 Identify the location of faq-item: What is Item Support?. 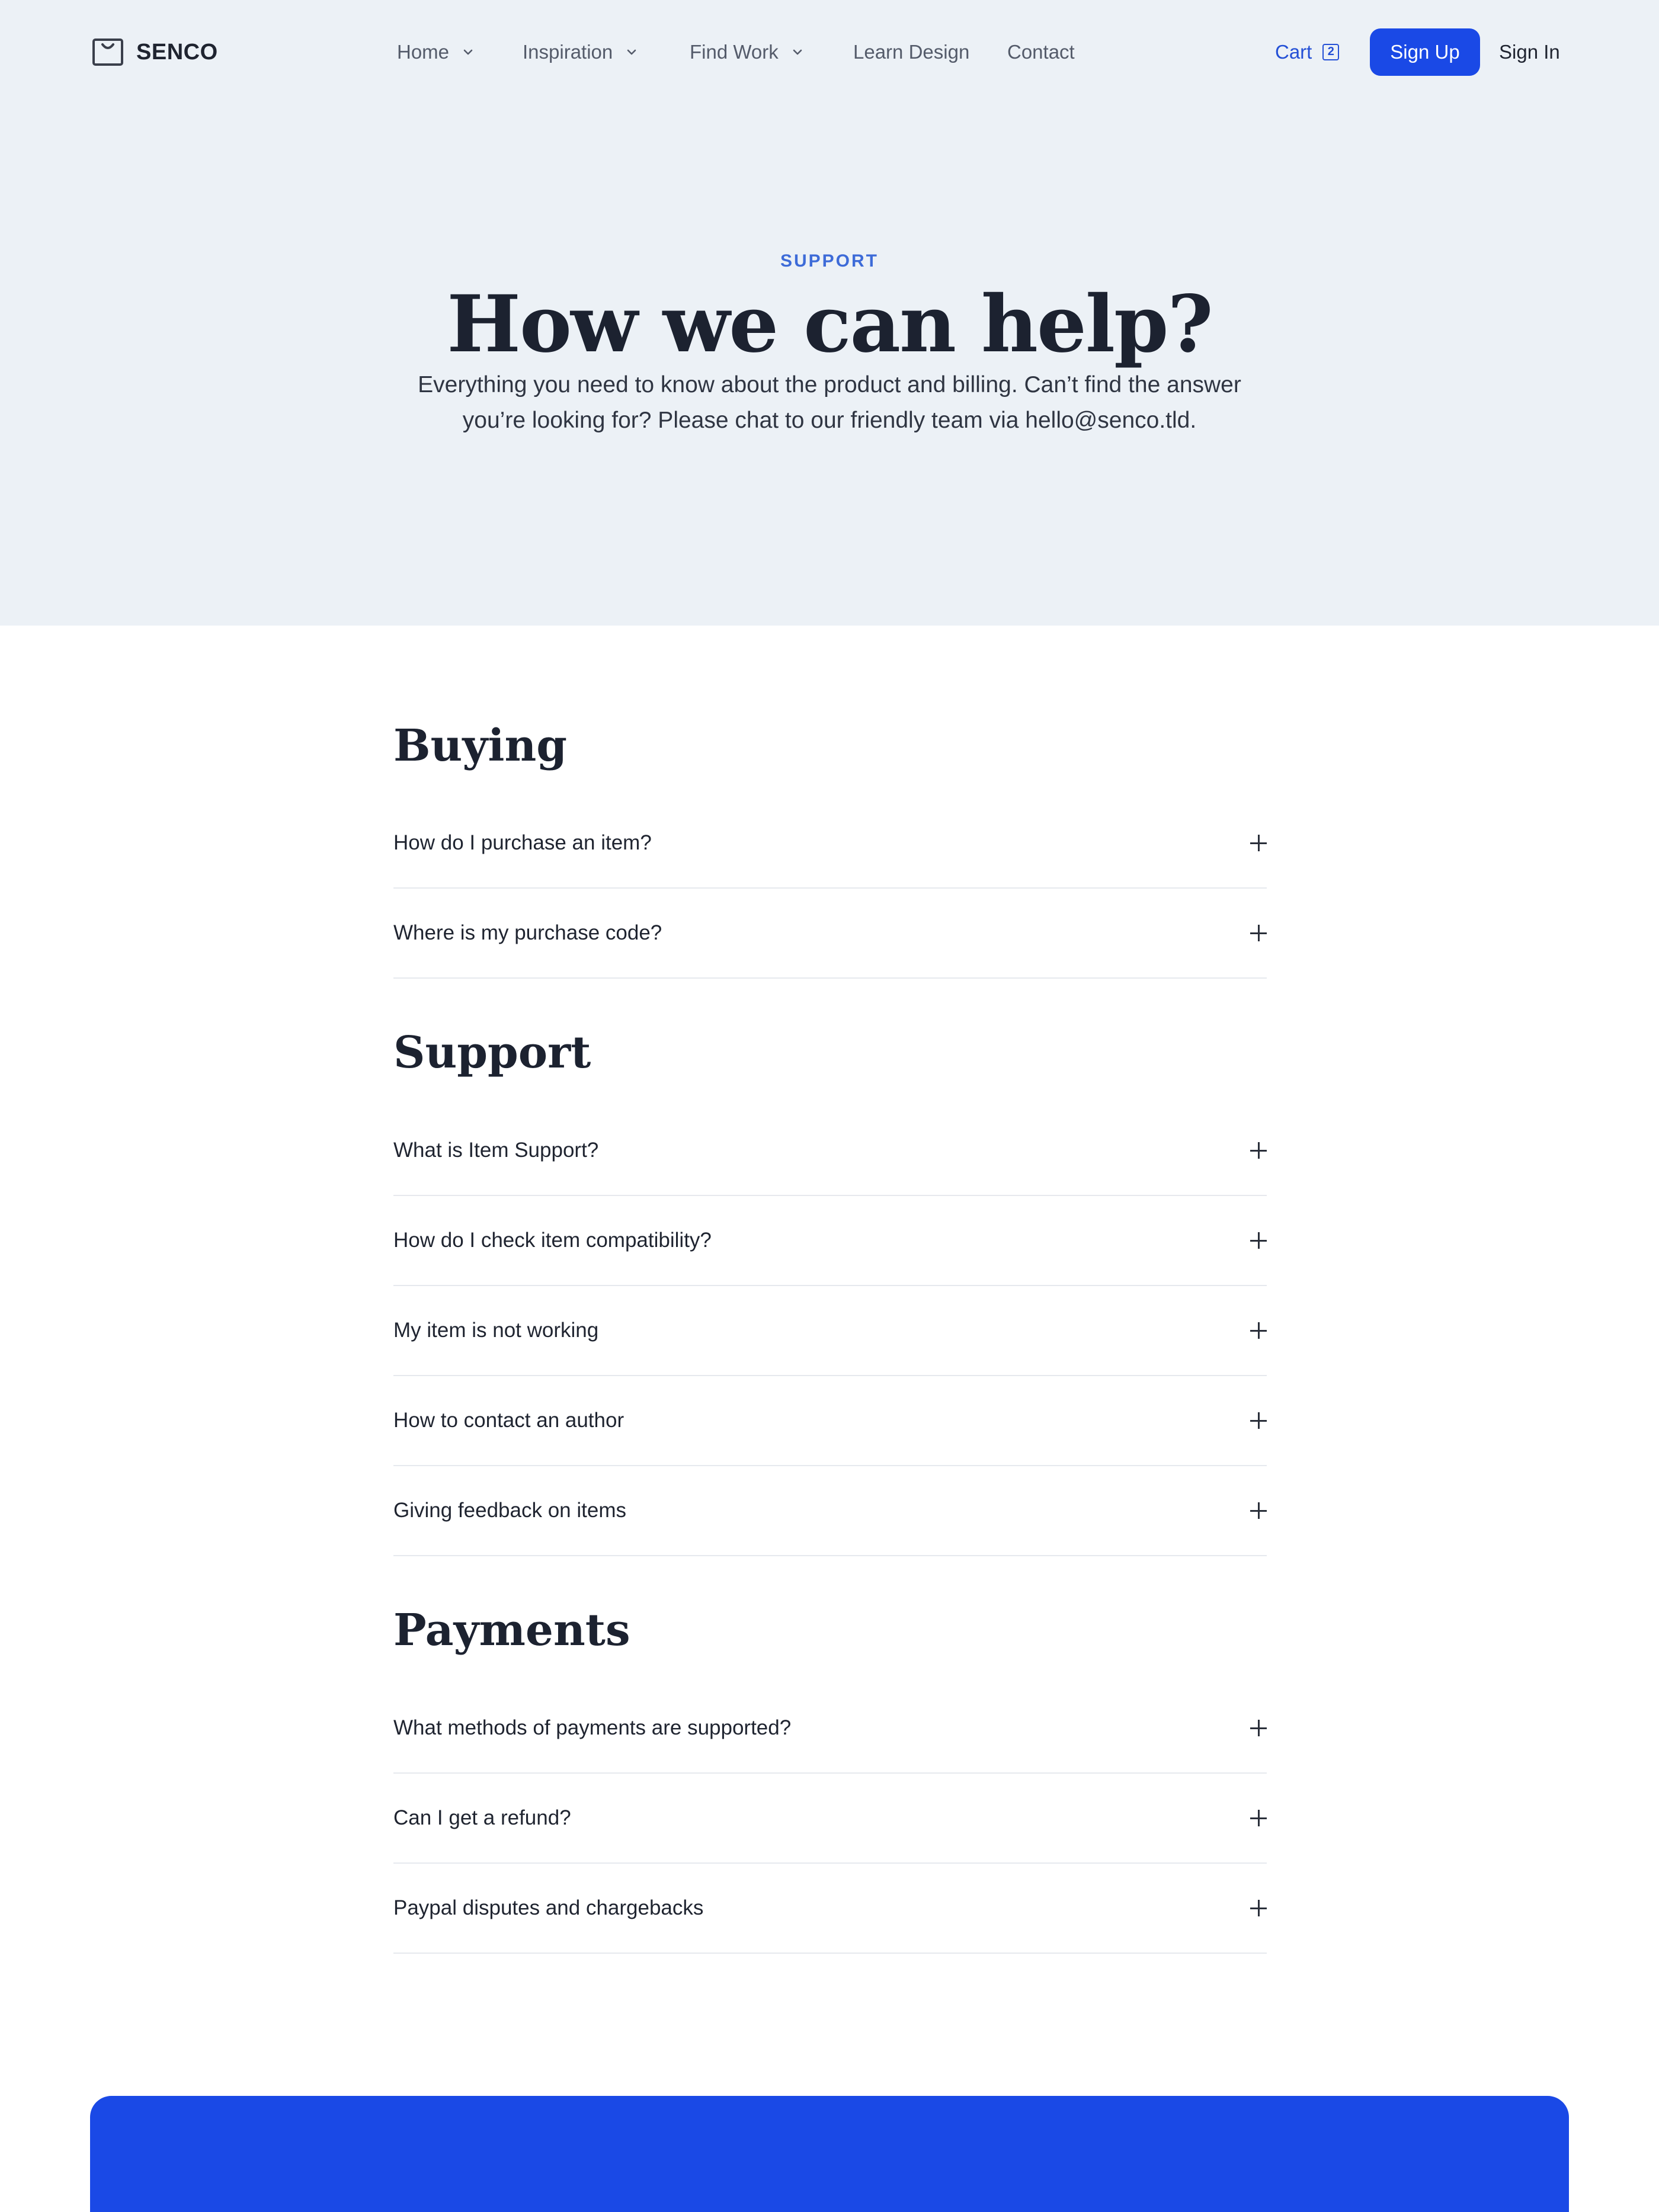
(830, 1151).